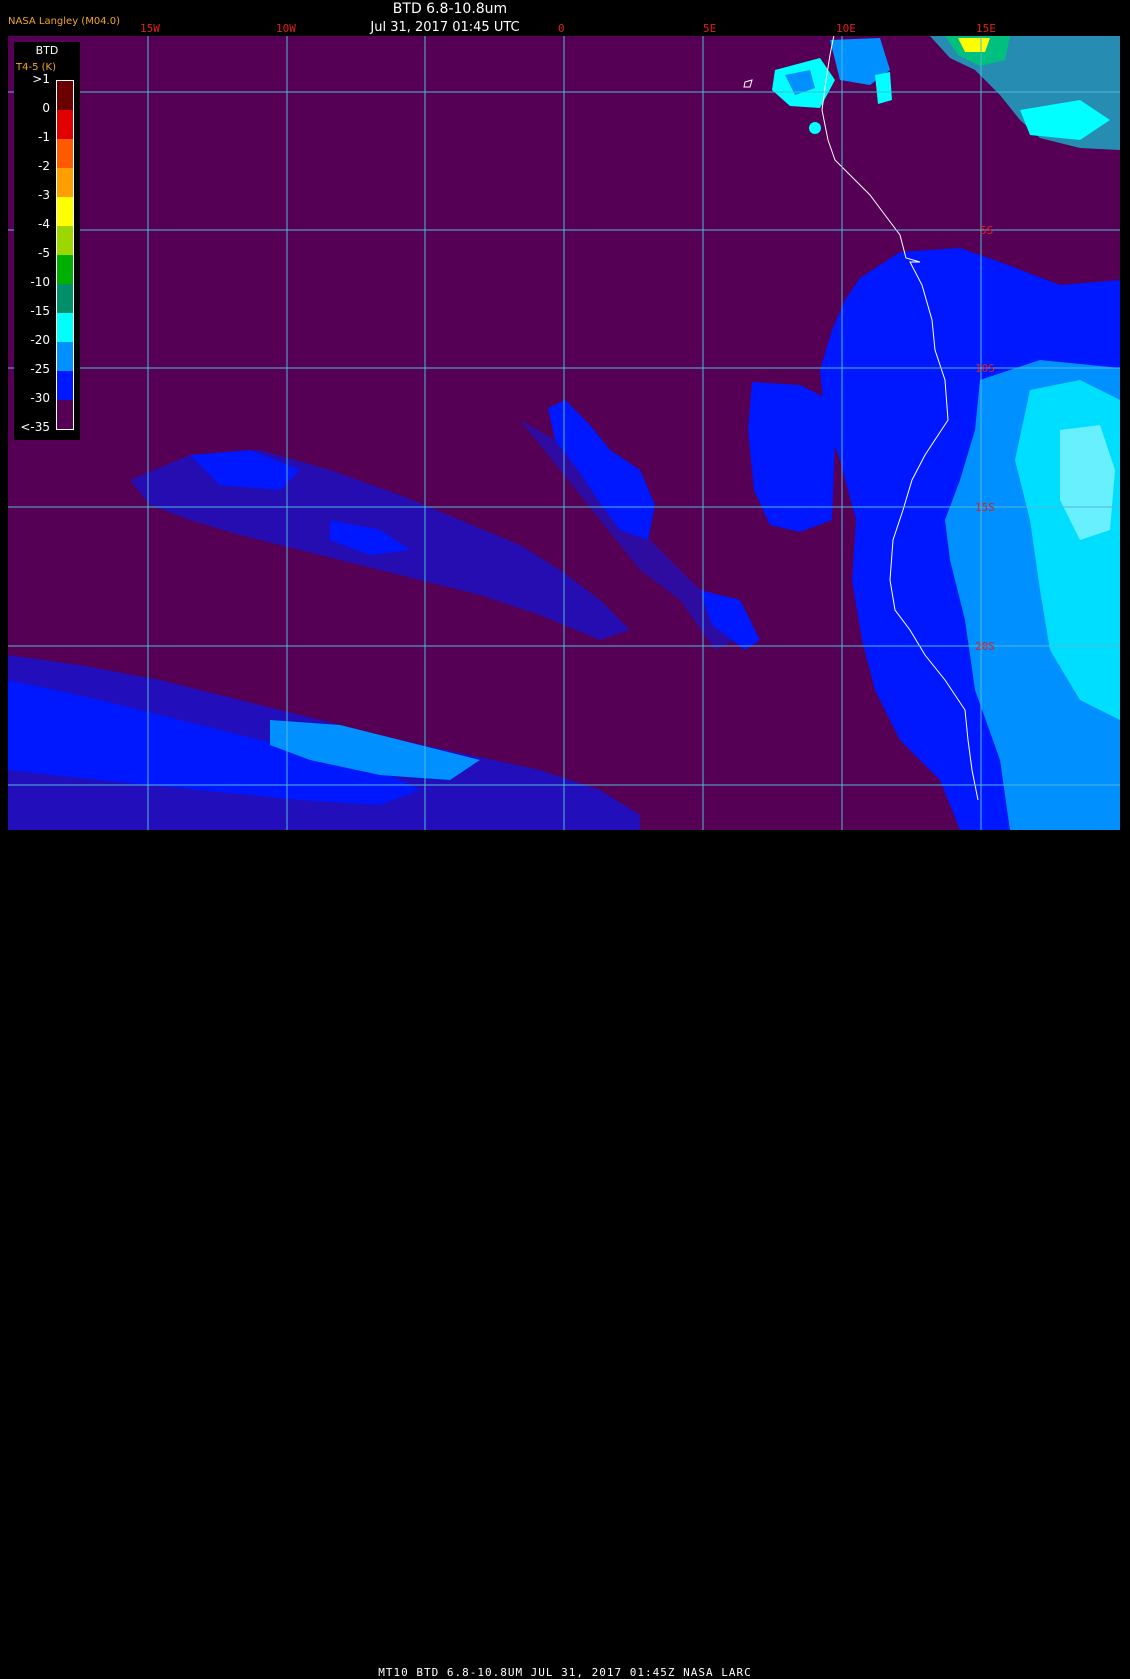  Describe the element at coordinates (64, 21) in the screenshot. I see `source-label: NASA Langley (M04.0)` at that location.